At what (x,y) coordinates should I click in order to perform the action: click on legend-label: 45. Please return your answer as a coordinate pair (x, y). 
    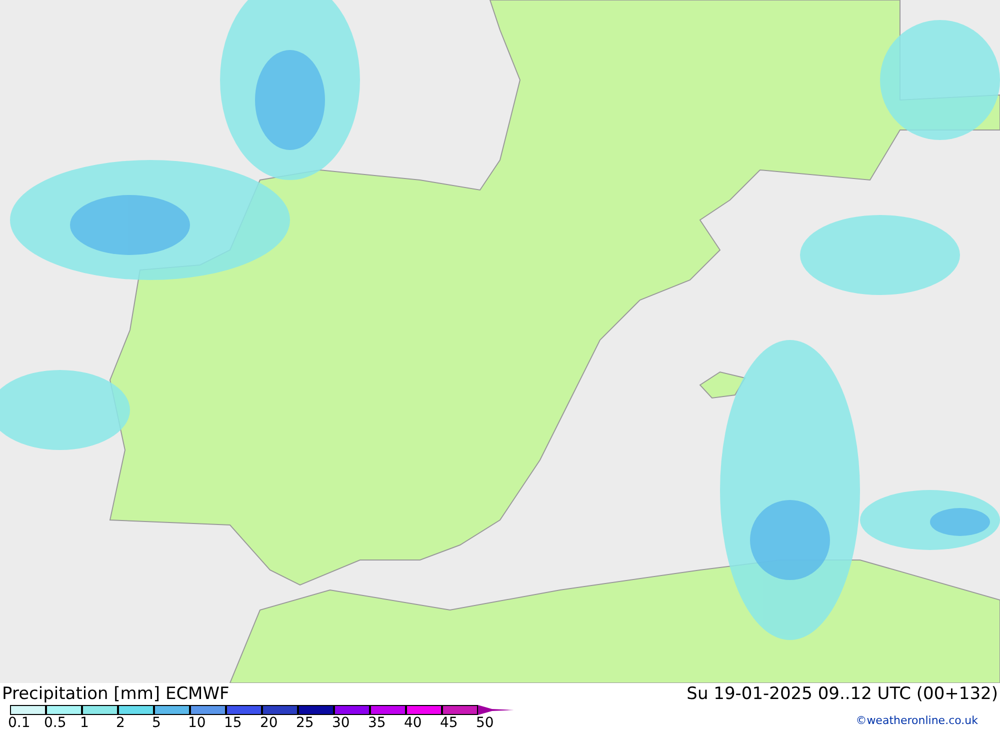
    Looking at the image, I should click on (449, 723).